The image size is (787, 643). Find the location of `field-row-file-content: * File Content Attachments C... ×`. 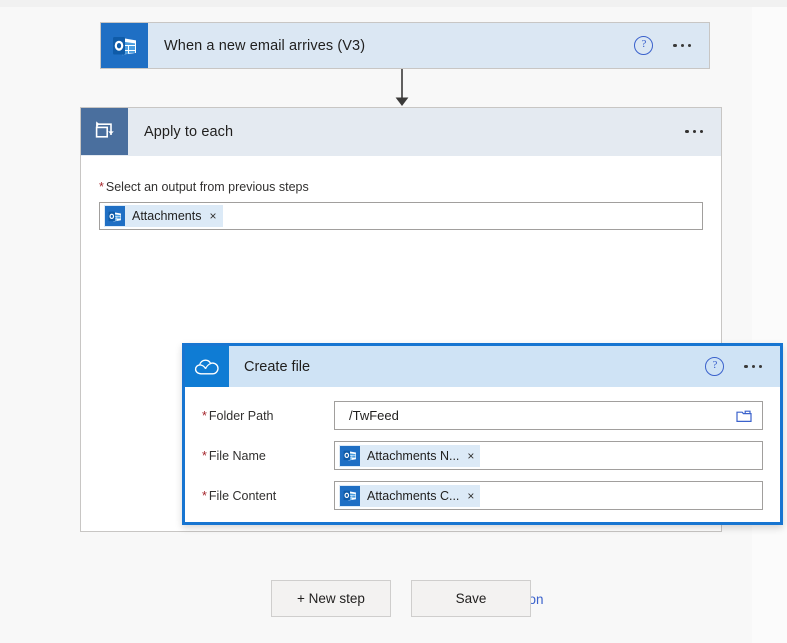

field-row-file-content: * File Content Attachments C... × is located at coordinates (482, 495).